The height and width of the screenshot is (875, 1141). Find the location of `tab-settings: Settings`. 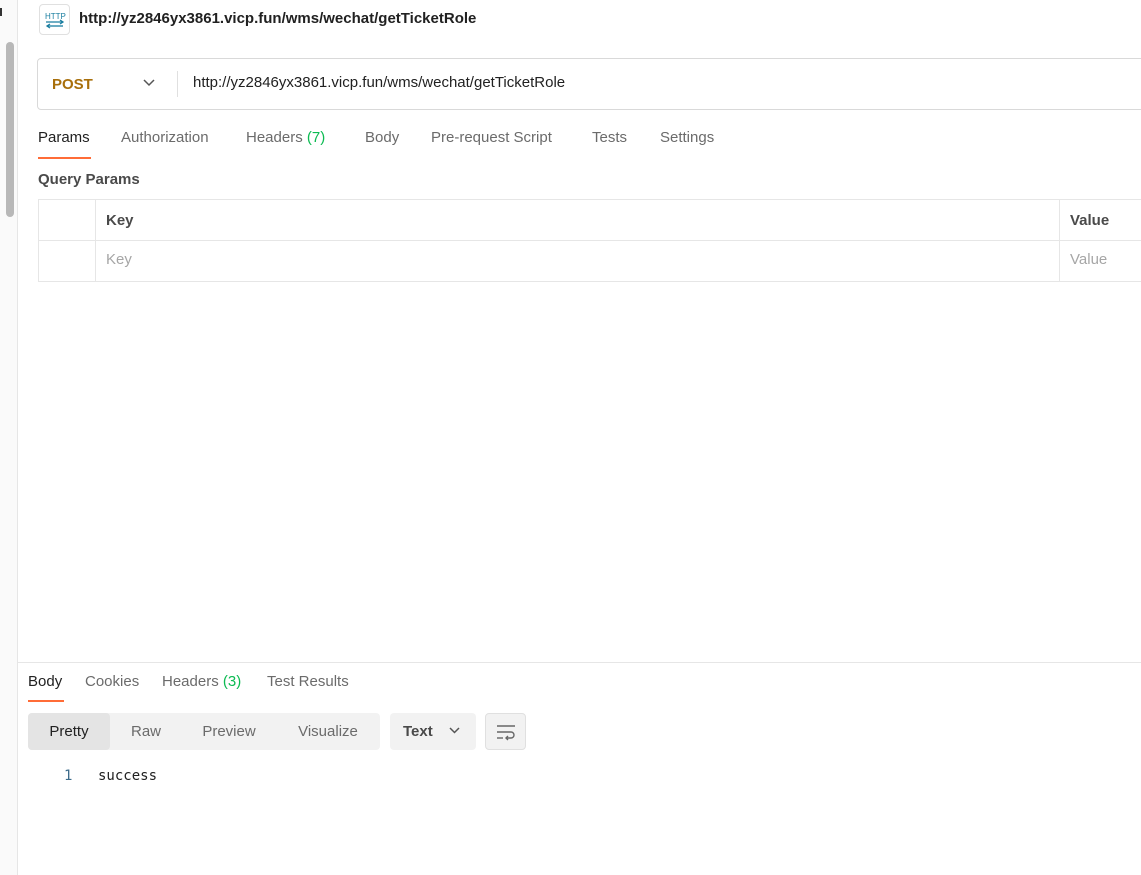

tab-settings: Settings is located at coordinates (687, 137).